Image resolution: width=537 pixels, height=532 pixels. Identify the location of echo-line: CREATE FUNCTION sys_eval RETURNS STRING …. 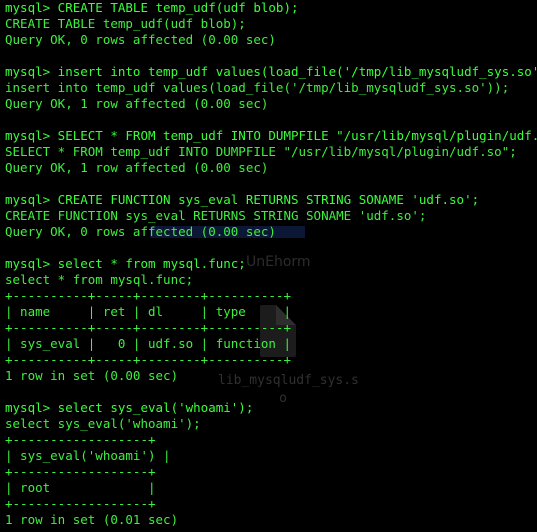
(216, 215).